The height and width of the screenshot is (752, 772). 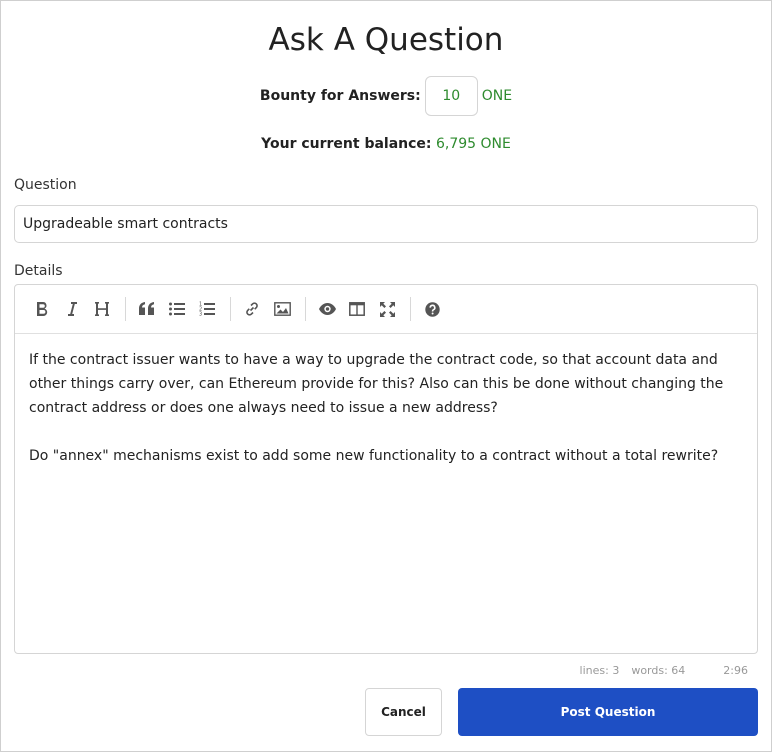 I want to click on bounty-input, so click(x=451, y=96).